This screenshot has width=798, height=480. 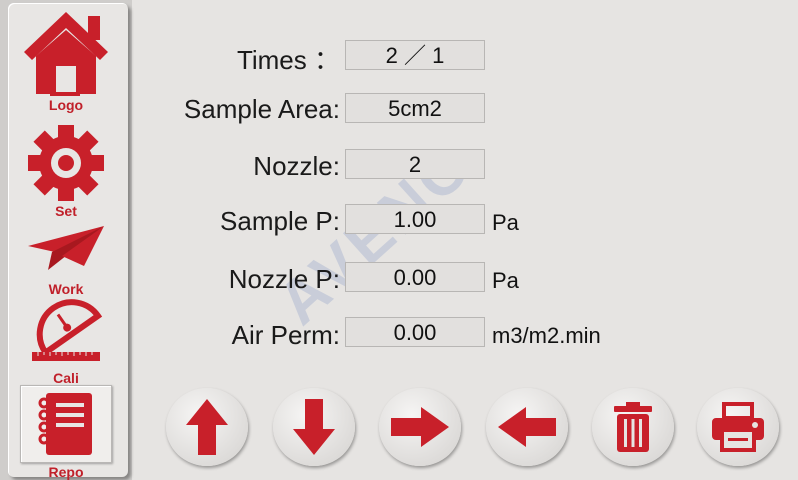 I want to click on nav-repo-label: Repo, so click(x=66, y=472).